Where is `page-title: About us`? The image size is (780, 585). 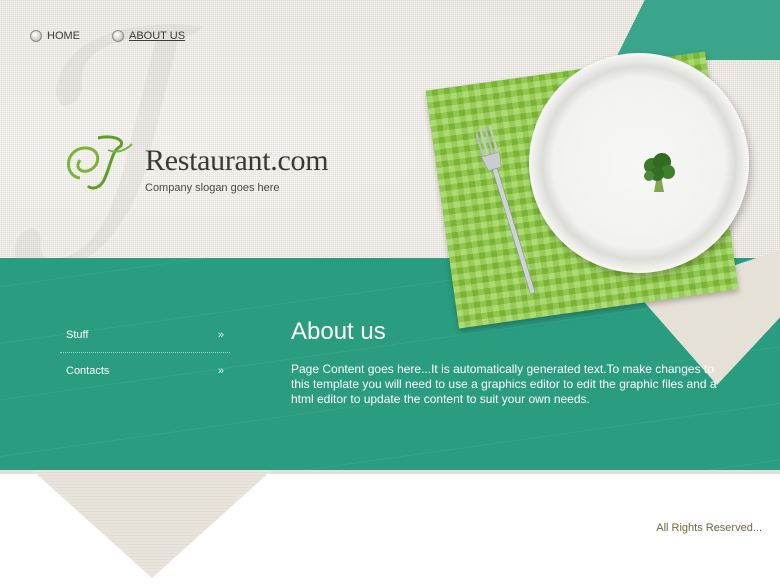
page-title: About us is located at coordinates (338, 331).